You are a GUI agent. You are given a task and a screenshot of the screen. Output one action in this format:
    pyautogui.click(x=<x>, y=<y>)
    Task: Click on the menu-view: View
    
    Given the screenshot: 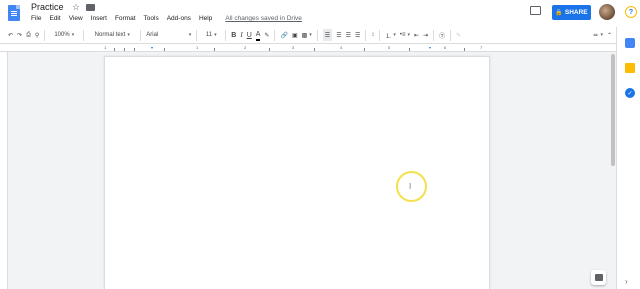 What is the action you would take?
    pyautogui.click(x=76, y=18)
    